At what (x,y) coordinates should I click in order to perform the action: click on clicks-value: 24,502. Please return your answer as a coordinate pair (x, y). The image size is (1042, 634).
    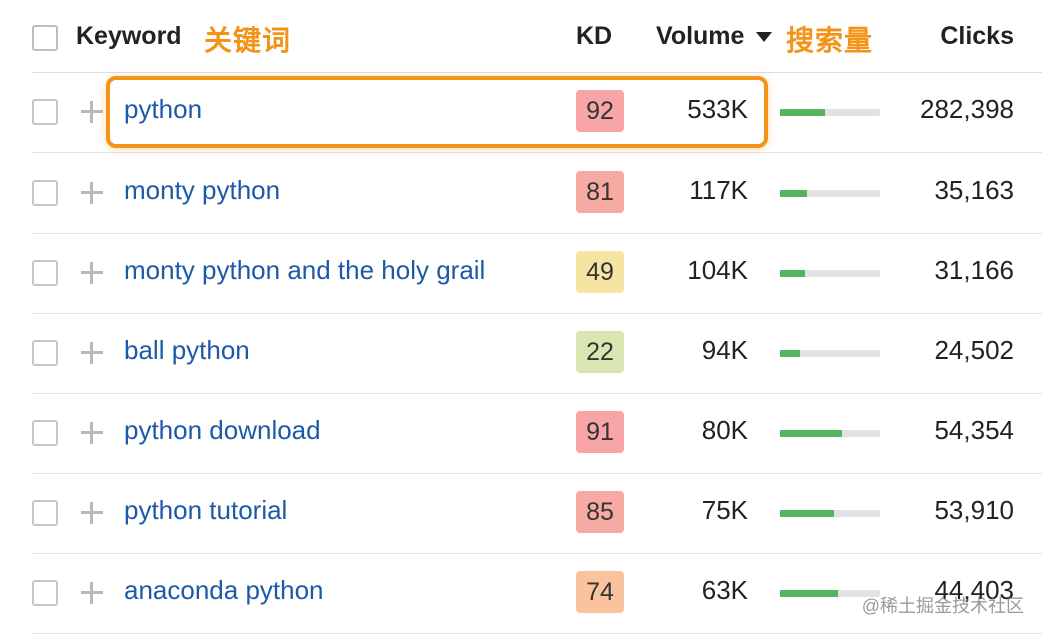
    Looking at the image, I should click on (974, 350).